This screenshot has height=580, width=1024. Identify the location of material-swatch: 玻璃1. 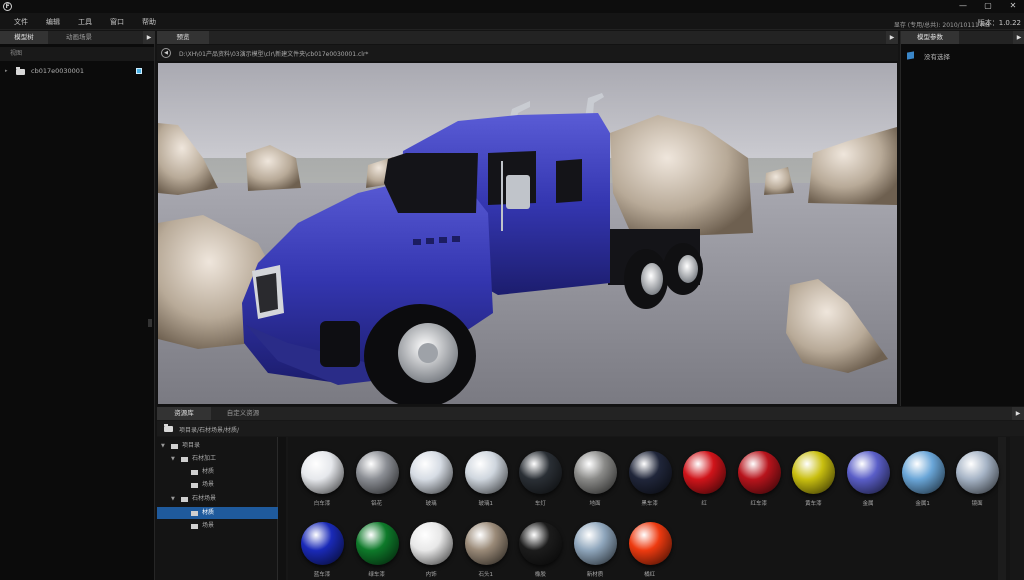
(486, 472).